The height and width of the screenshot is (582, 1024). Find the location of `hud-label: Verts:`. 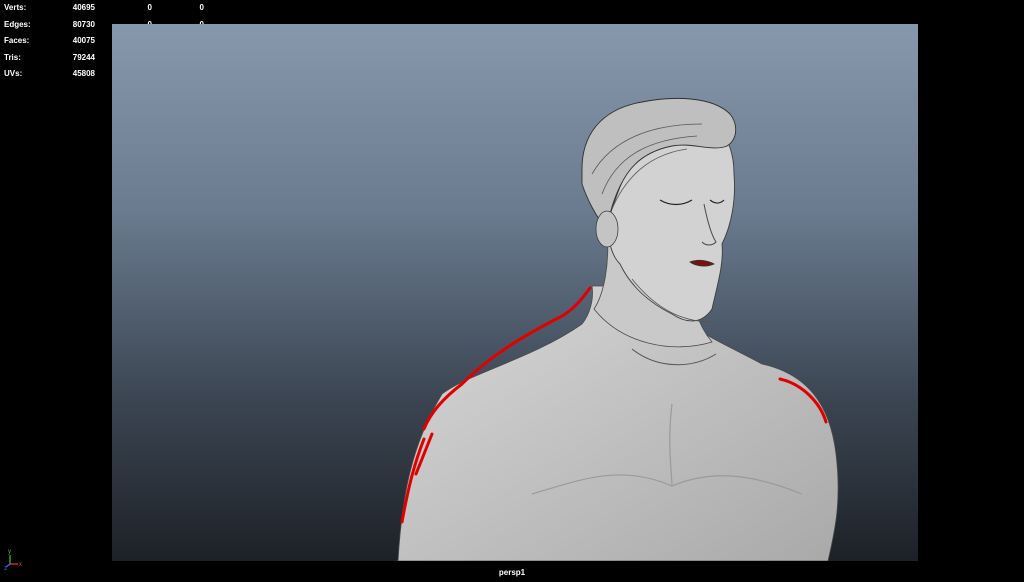

hud-label: Verts: is located at coordinates (15, 7).